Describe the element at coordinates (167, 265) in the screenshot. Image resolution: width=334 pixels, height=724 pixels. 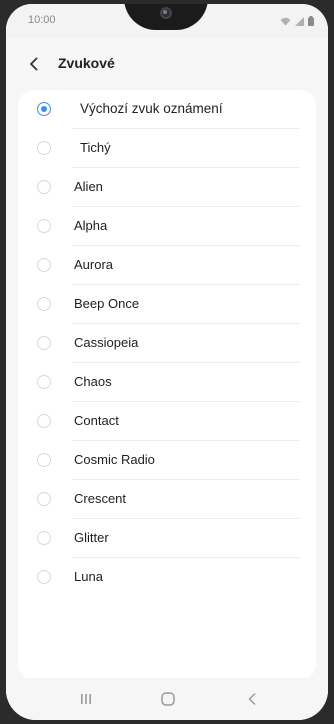
I see `list-item: Aurora` at that location.